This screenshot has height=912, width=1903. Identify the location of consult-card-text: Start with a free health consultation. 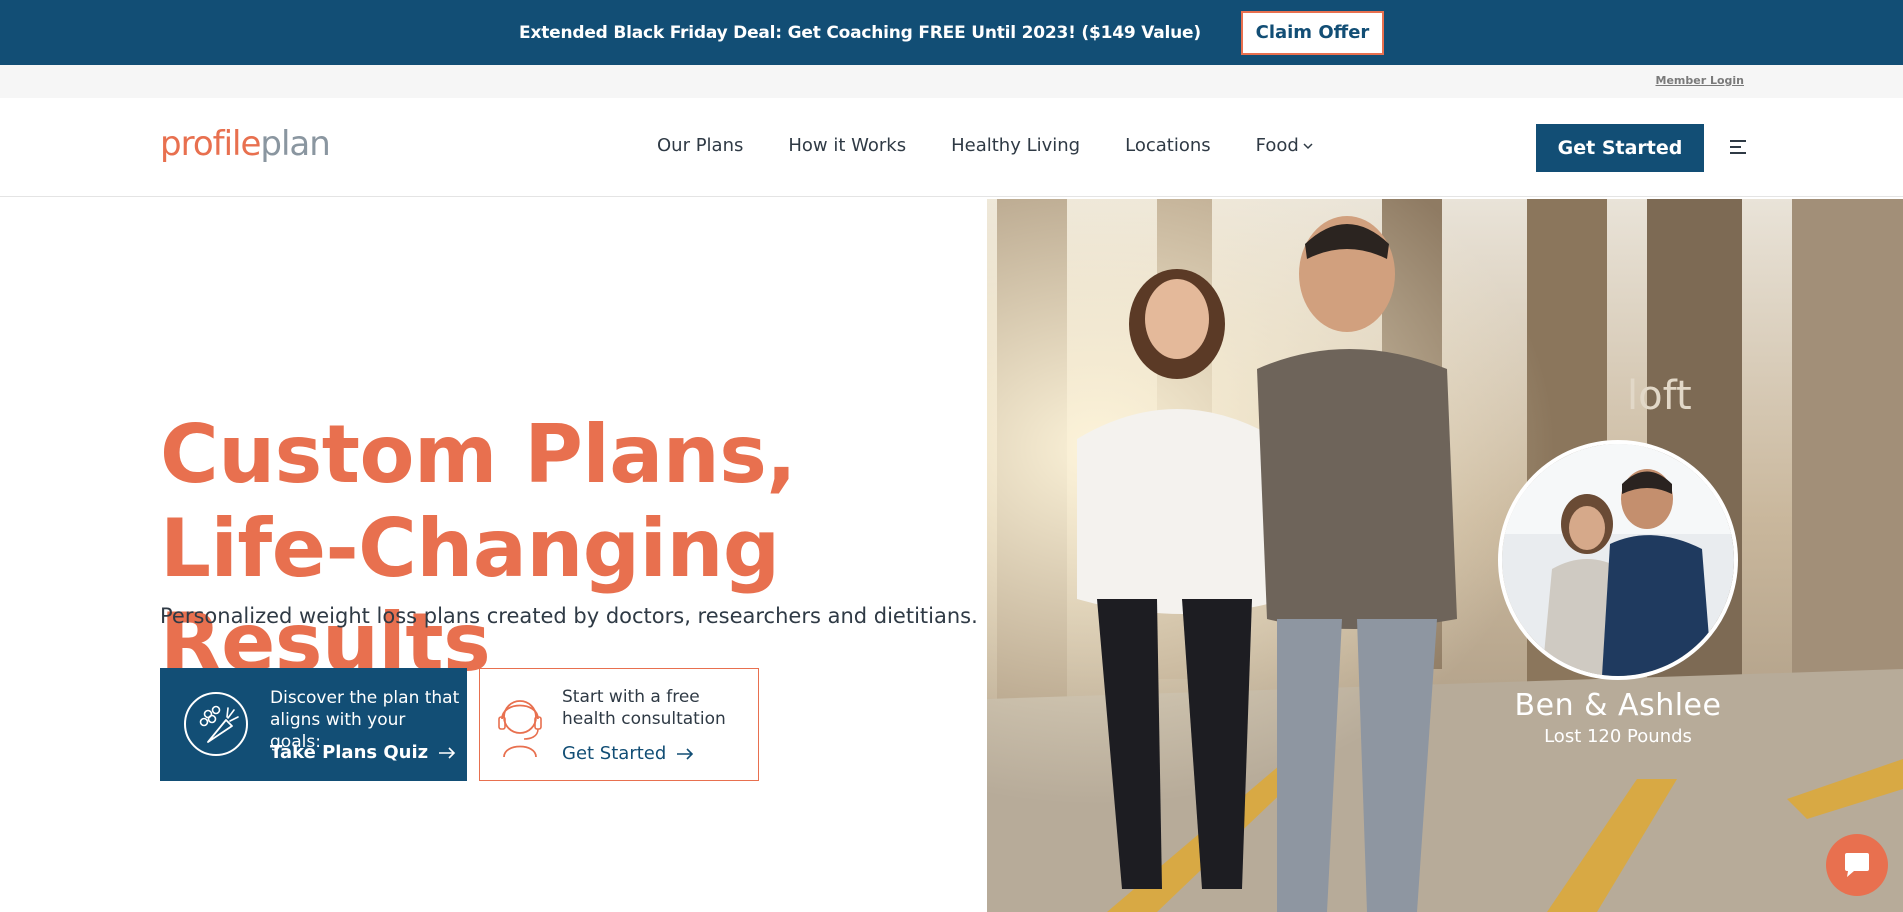
(644, 708).